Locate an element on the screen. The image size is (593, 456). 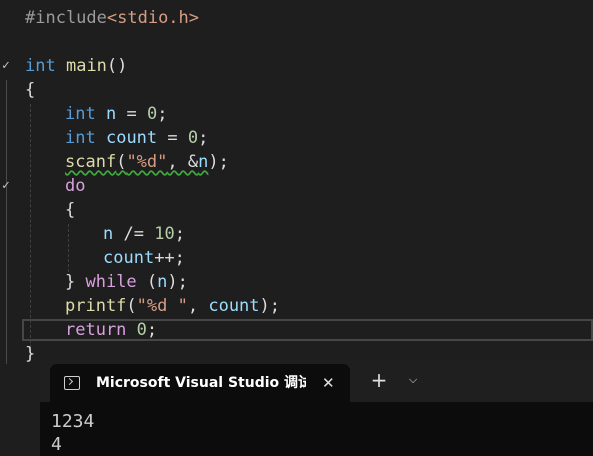
function-name: scanf is located at coordinates (91, 162).